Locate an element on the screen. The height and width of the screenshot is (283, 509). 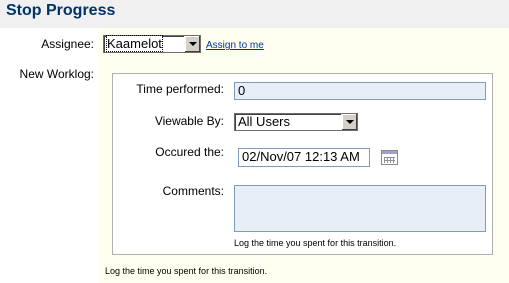
assignee-select: Kaamelot is located at coordinates (152, 44).